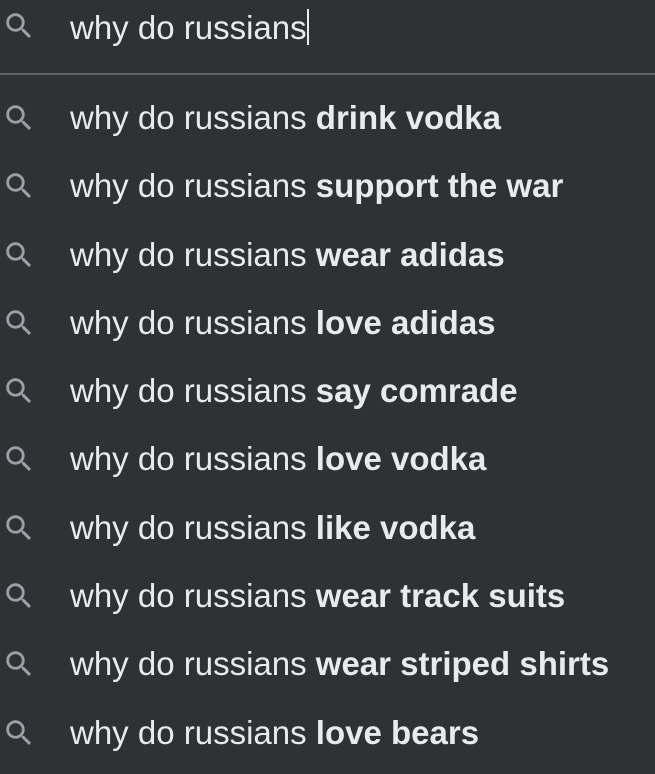  I want to click on suggestion-text: why do russians say comrade, so click(294, 391).